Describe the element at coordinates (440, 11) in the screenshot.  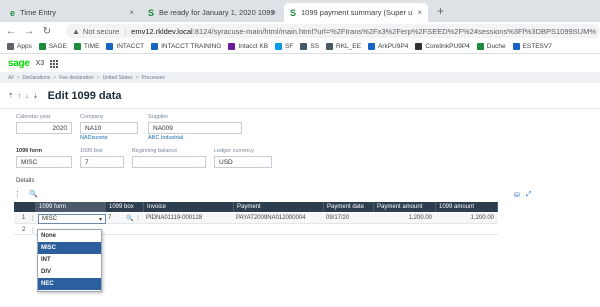
I see `new-tab-button: +` at that location.